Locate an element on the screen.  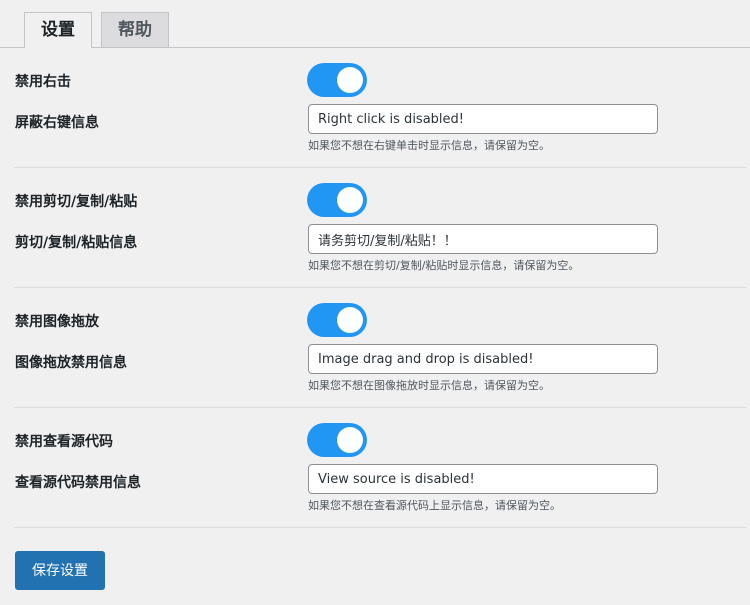
copy-paste-message-hint: 如果您不想在剪切/复制/粘贴时显示信息，请保留为空。 is located at coordinates (444, 265).